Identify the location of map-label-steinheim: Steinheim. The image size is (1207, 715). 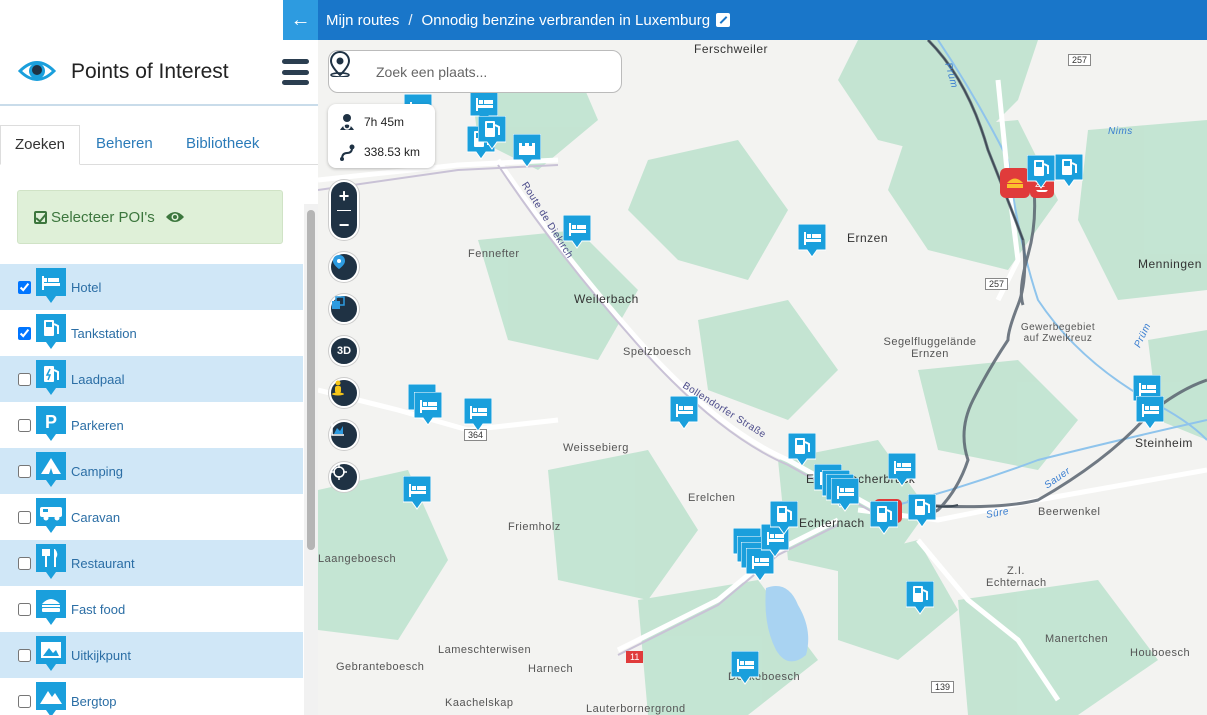
(1164, 443).